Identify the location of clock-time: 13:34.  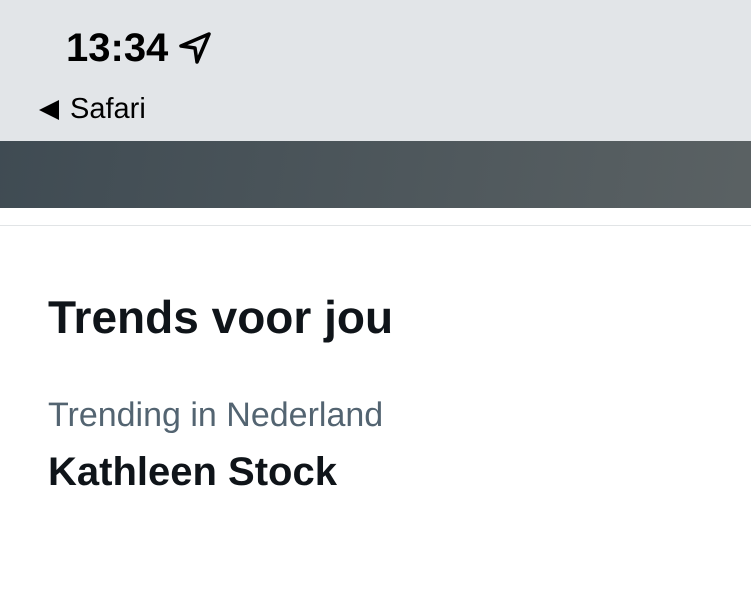
(117, 48).